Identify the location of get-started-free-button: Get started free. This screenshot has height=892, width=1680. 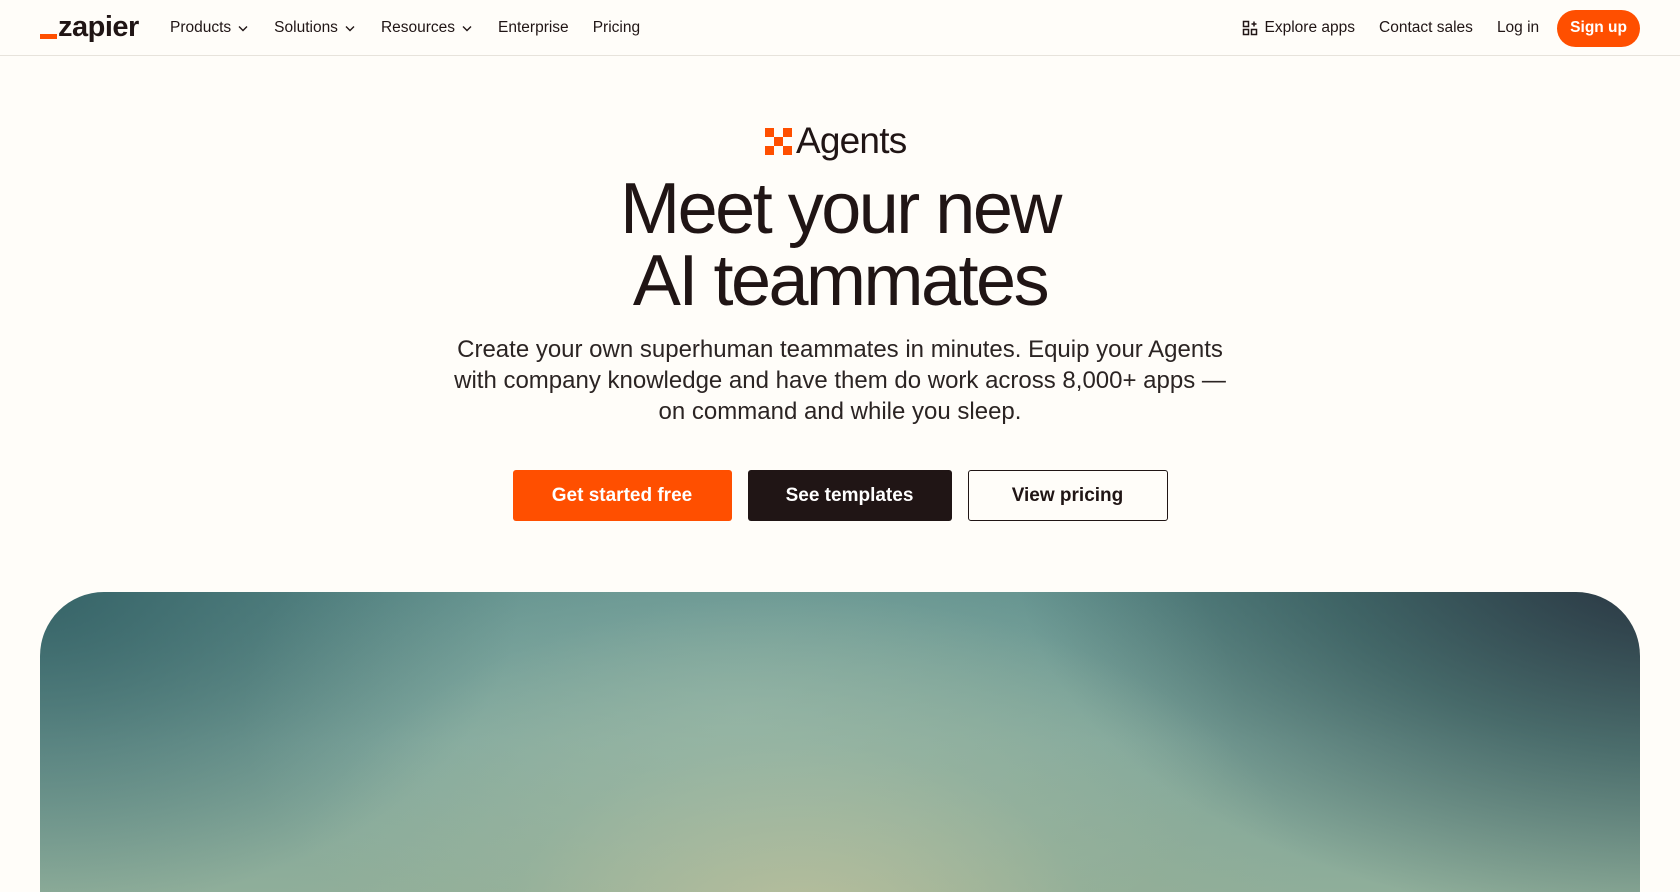
(622, 495).